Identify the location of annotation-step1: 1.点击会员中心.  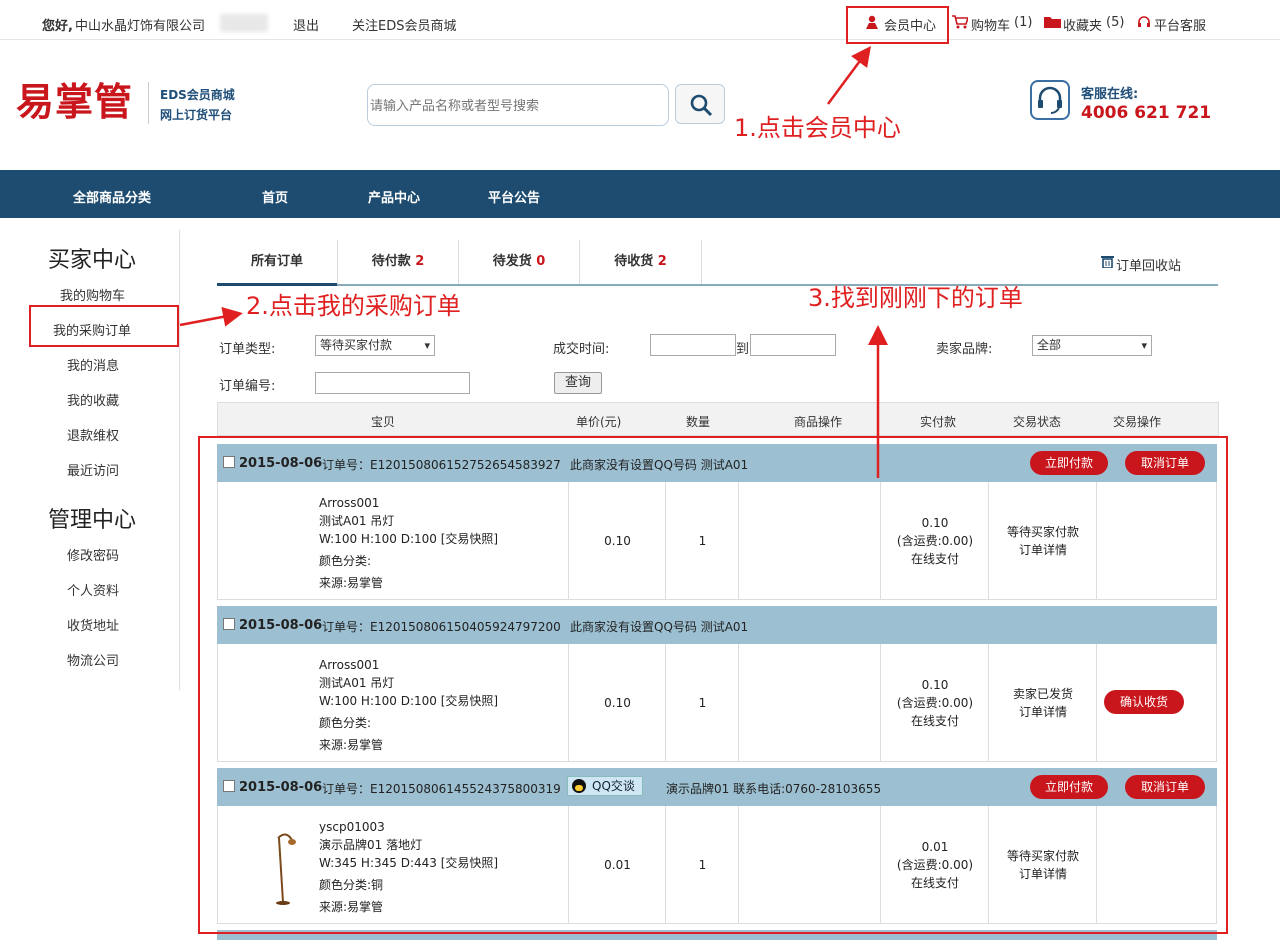
(817, 128).